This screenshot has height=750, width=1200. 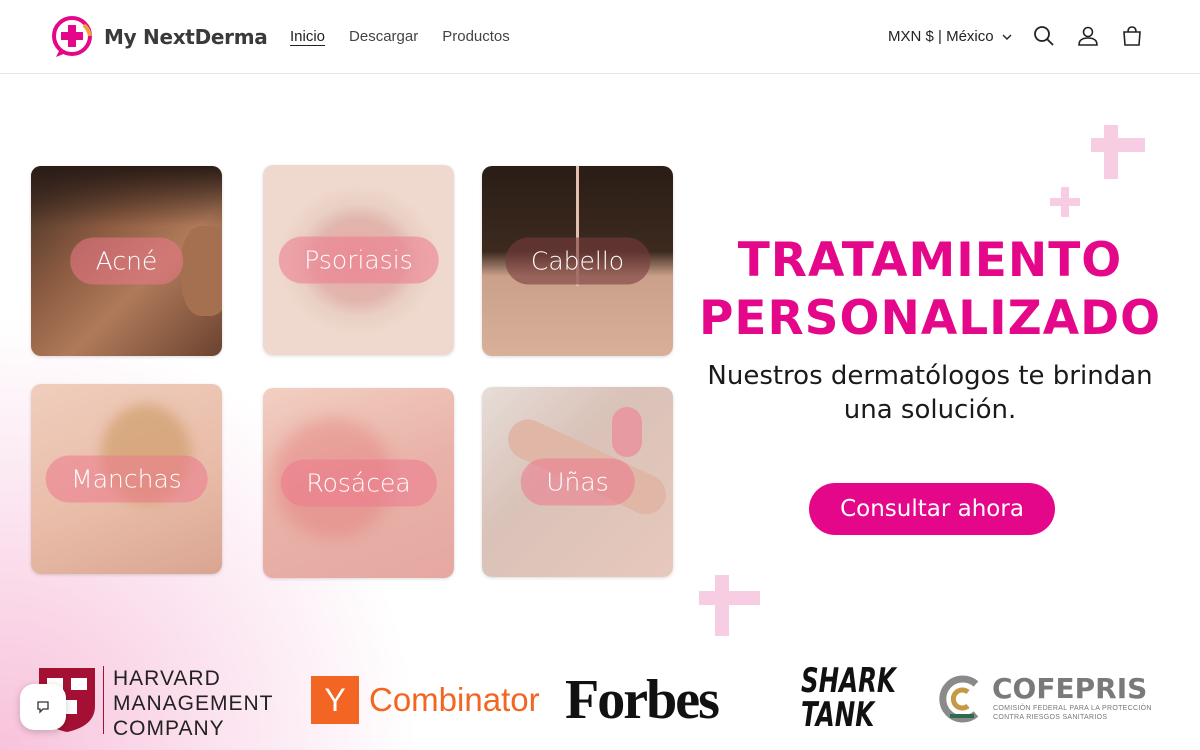 I want to click on chat-button, so click(x=43, y=707).